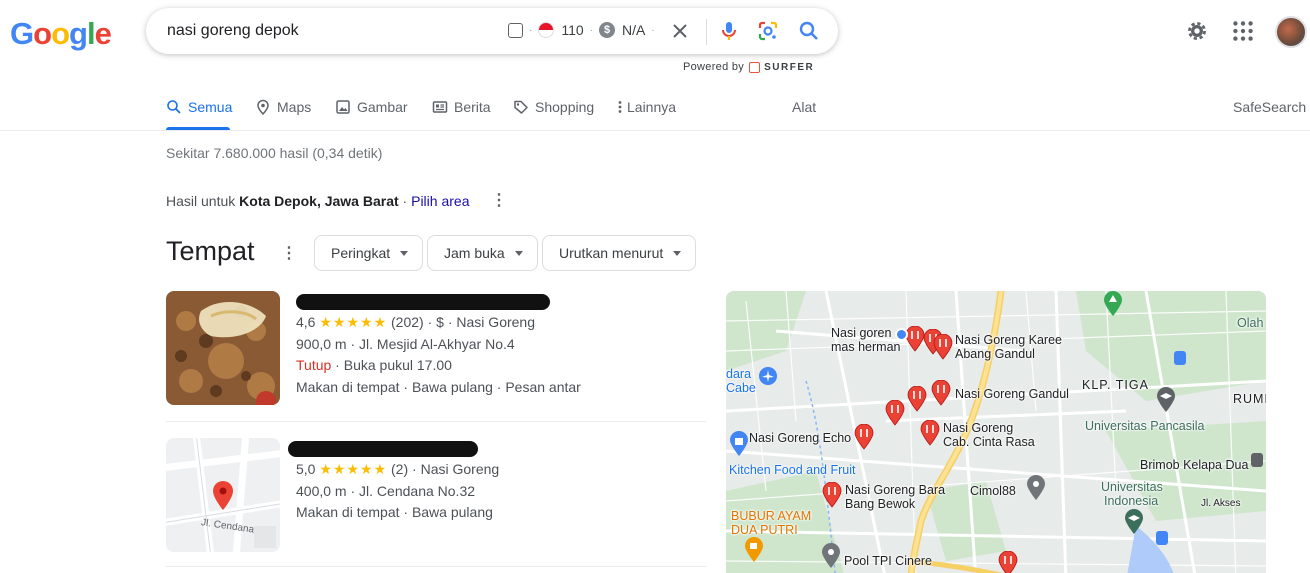  Describe the element at coordinates (1291, 32) in the screenshot. I see `account-avatar` at that location.